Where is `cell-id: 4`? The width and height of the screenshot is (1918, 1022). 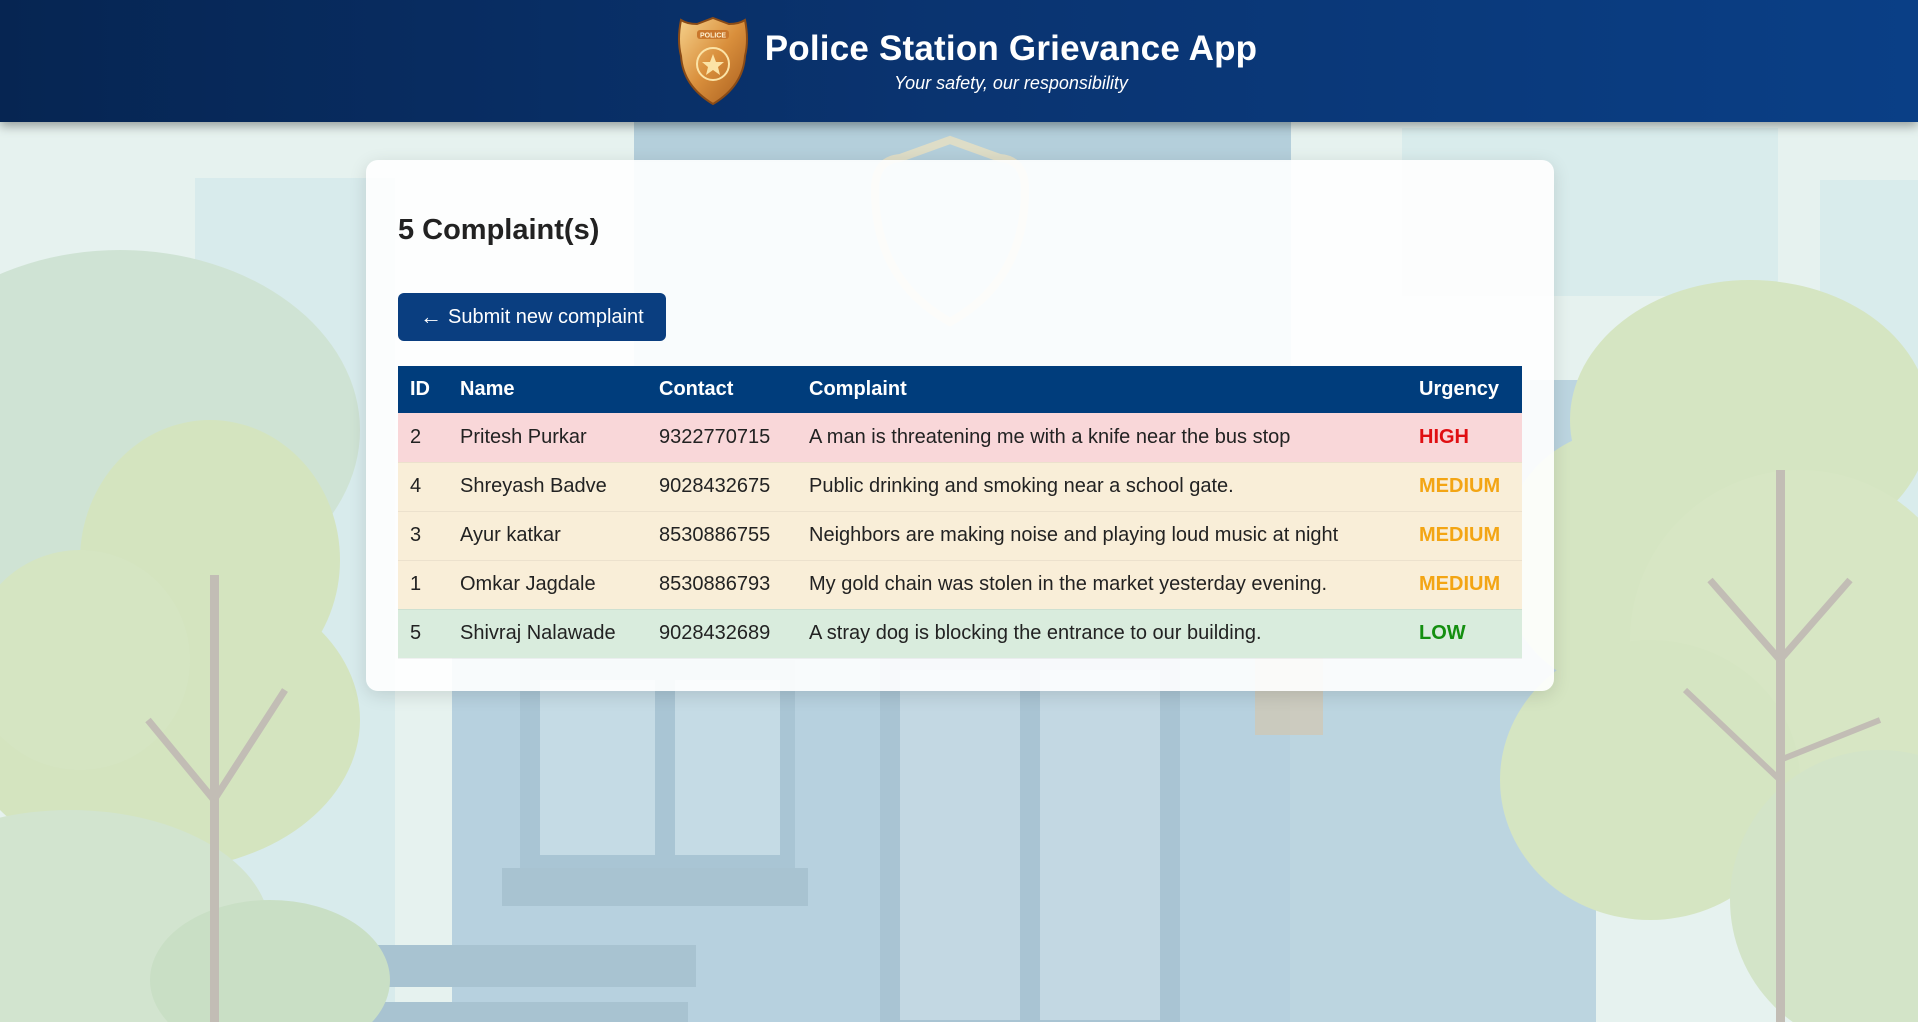 cell-id: 4 is located at coordinates (423, 487).